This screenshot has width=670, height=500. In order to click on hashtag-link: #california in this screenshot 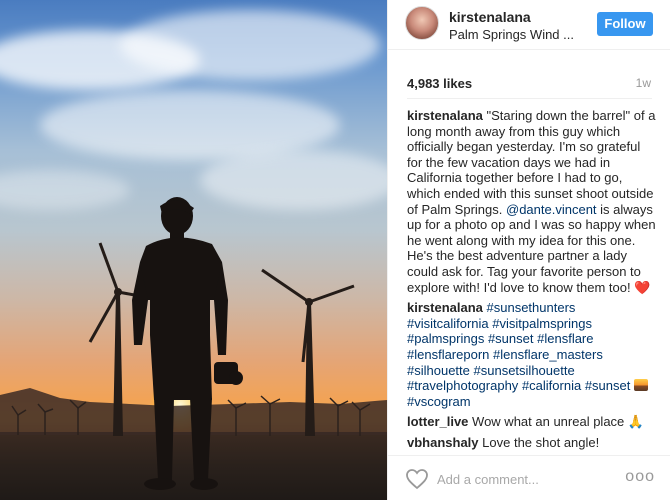, I will do `click(551, 385)`.